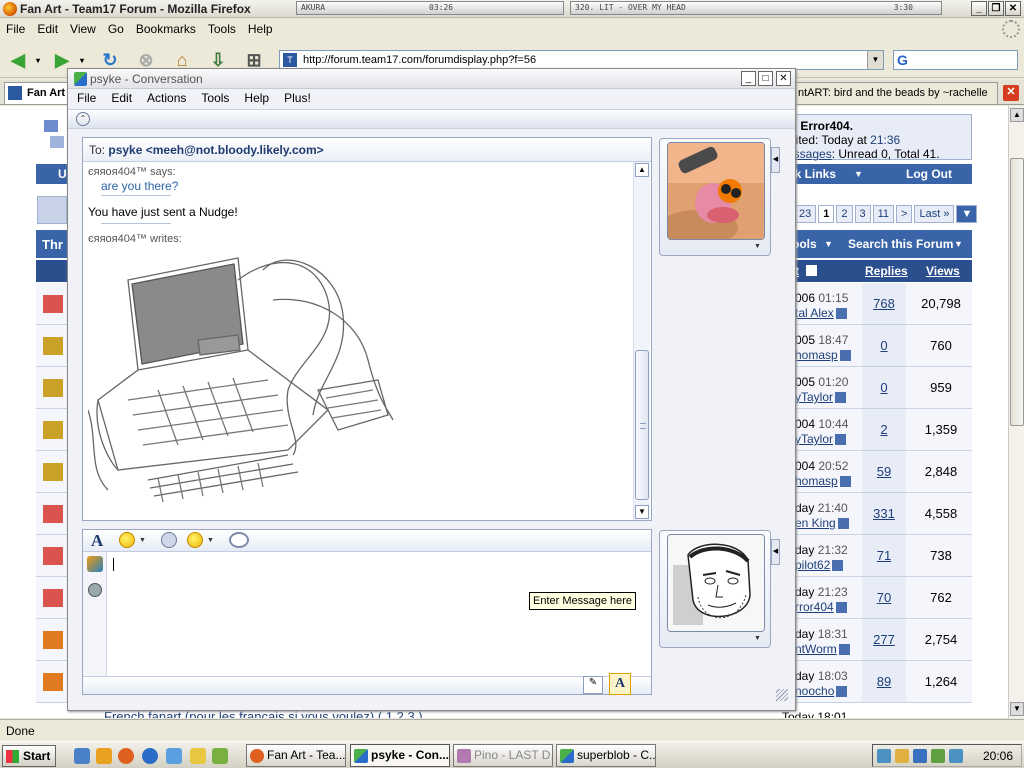  I want to click on start-button: Start, so click(29, 756).